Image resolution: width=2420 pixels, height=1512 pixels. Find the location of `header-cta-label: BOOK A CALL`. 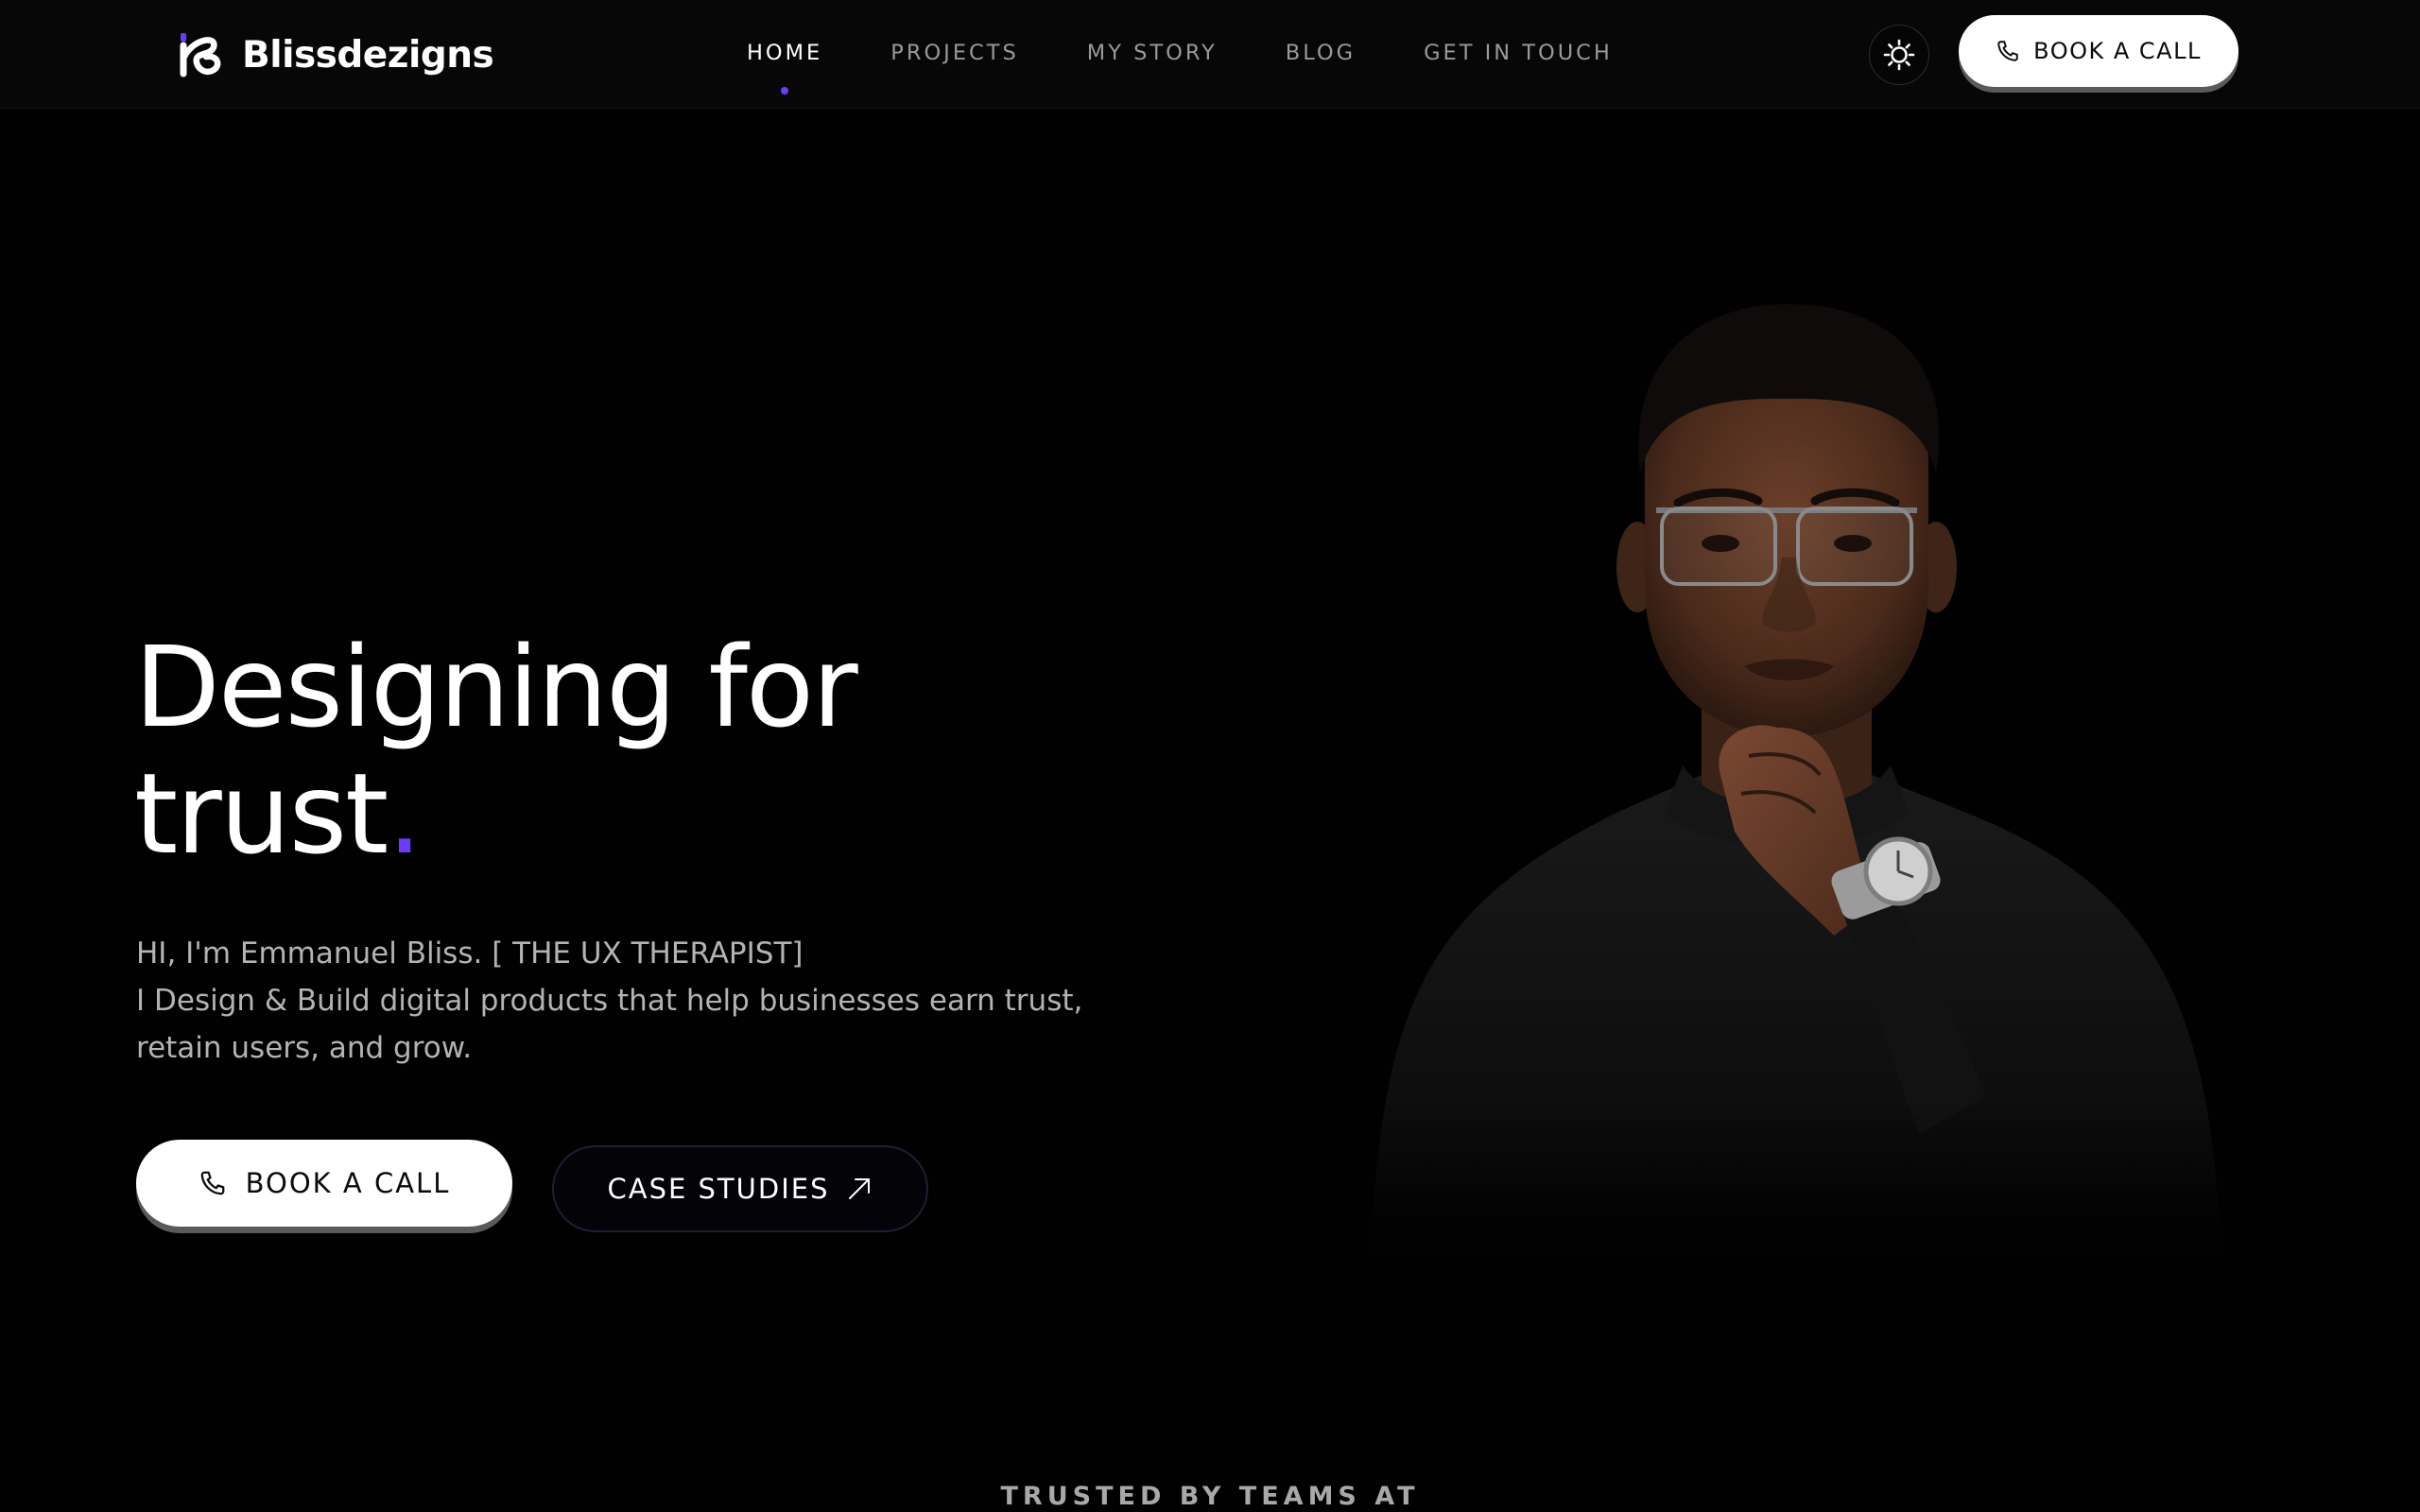

header-cta-label: BOOK A CALL is located at coordinates (2117, 51).